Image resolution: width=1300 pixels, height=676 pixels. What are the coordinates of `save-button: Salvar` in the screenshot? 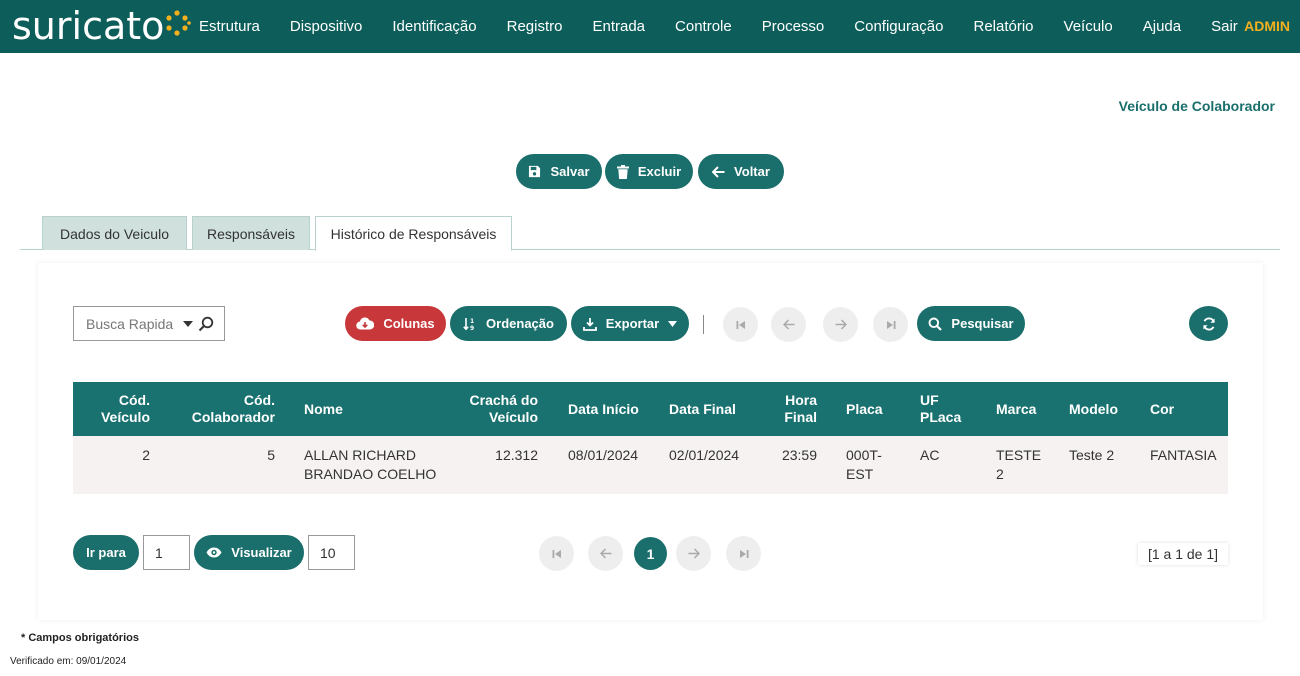 It's located at (559, 171).